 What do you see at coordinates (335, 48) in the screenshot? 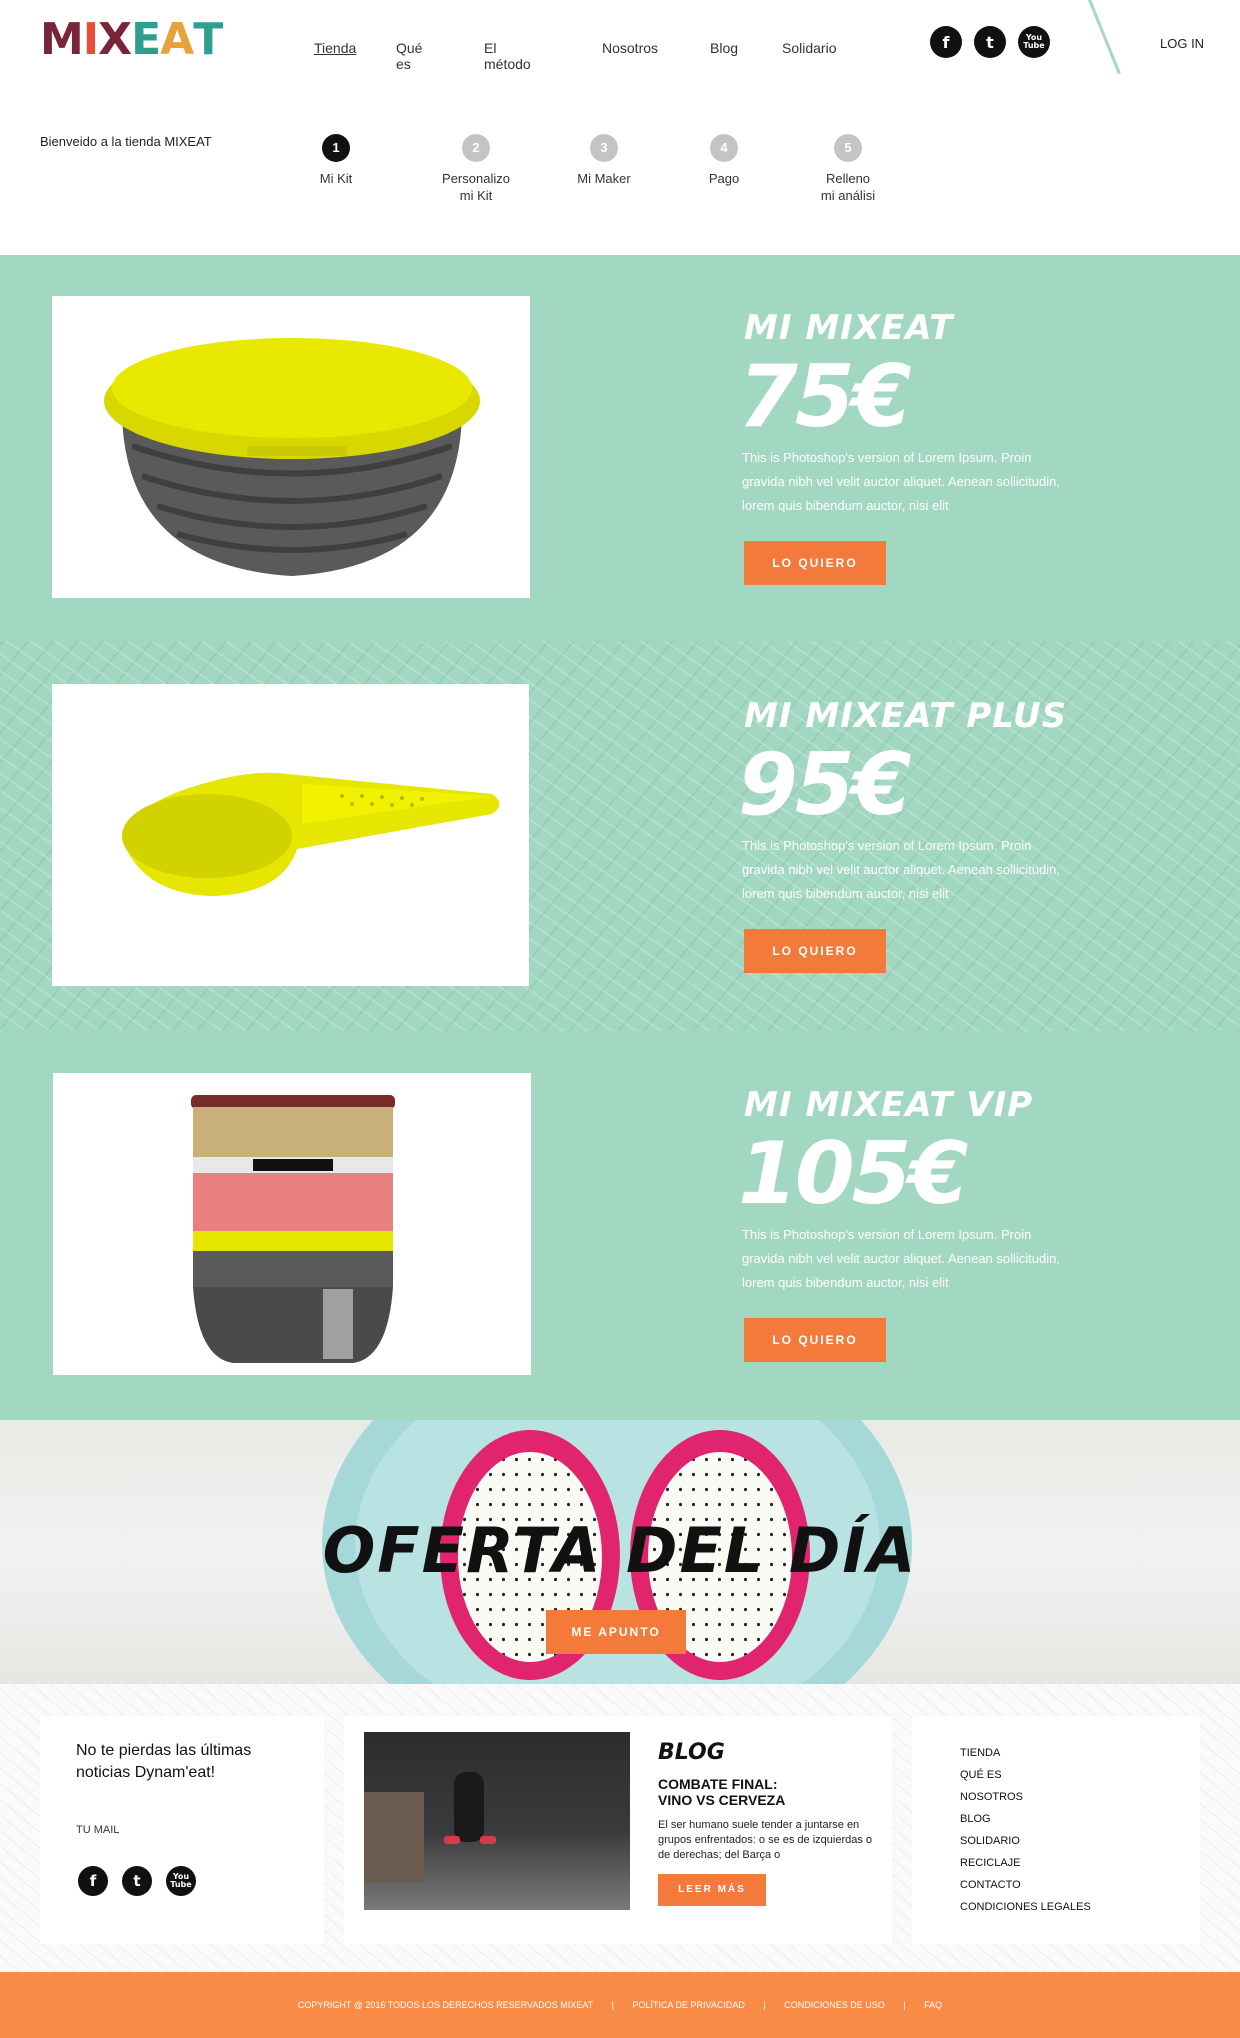
I see `nav-tienda: Tienda` at bounding box center [335, 48].